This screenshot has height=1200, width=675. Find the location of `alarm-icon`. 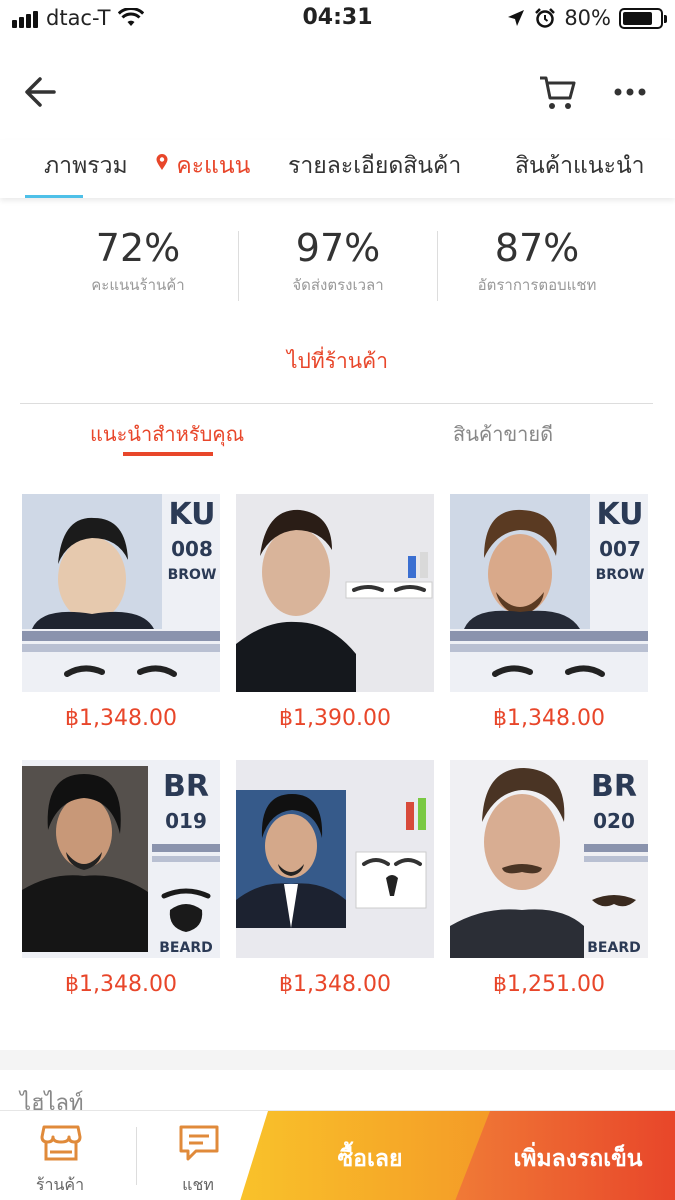

alarm-icon is located at coordinates (545, 18).